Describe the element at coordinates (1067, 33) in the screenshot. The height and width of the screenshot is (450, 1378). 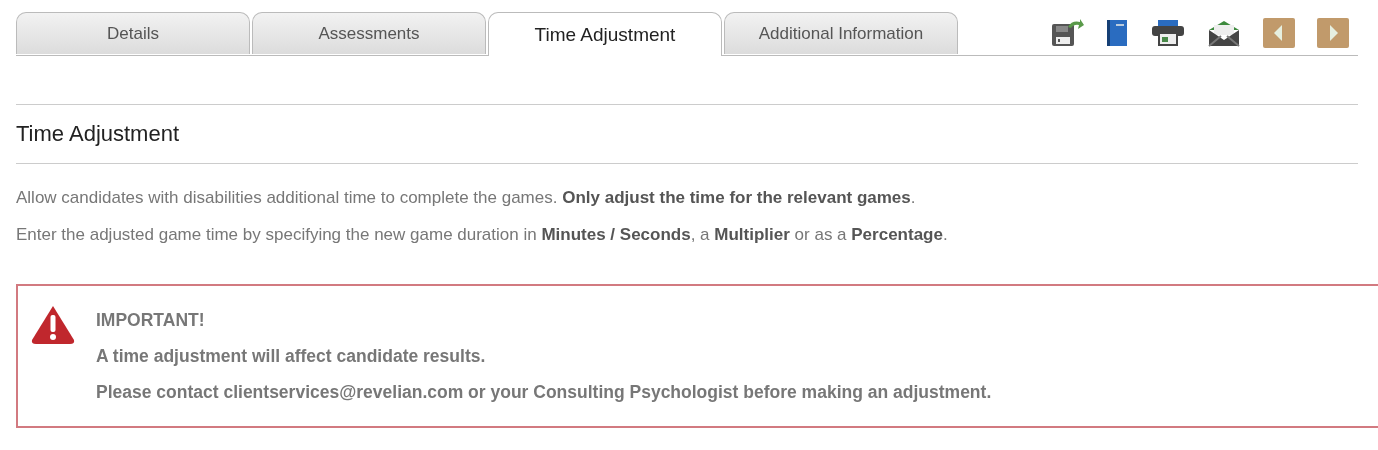
I see `save-icon` at that location.